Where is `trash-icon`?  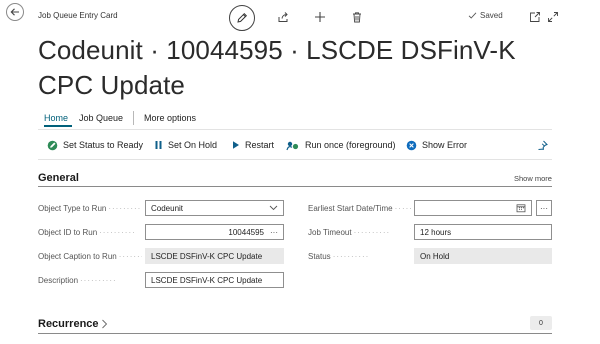
trash-icon is located at coordinates (357, 17).